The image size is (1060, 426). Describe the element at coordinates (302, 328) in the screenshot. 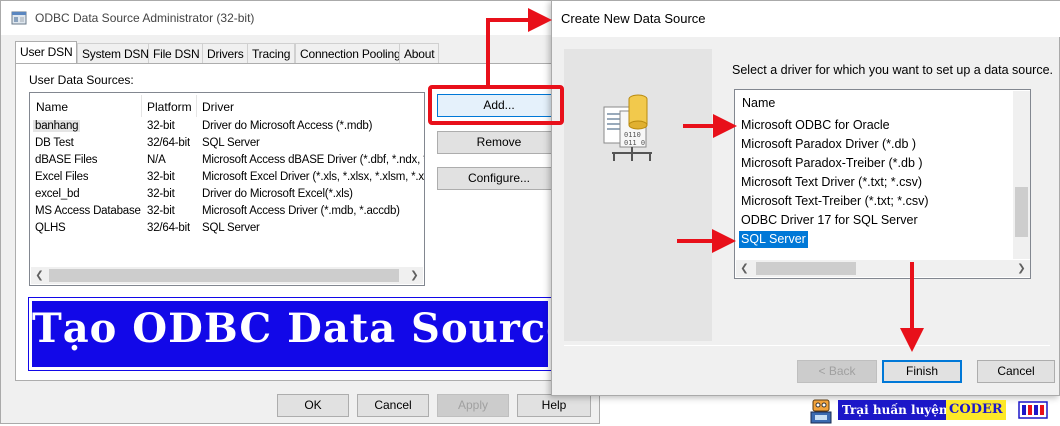

I see `banner-text: Tạo ODBC Data Source` at that location.